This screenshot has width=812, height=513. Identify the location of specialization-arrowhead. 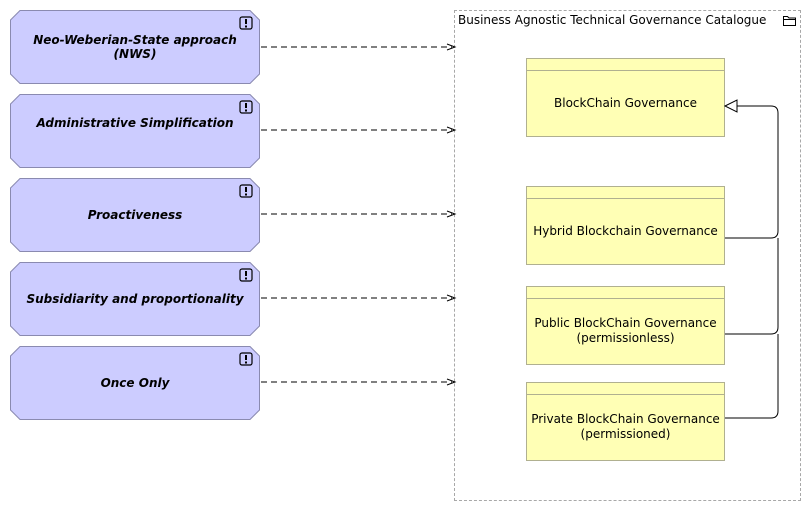
(730, 106).